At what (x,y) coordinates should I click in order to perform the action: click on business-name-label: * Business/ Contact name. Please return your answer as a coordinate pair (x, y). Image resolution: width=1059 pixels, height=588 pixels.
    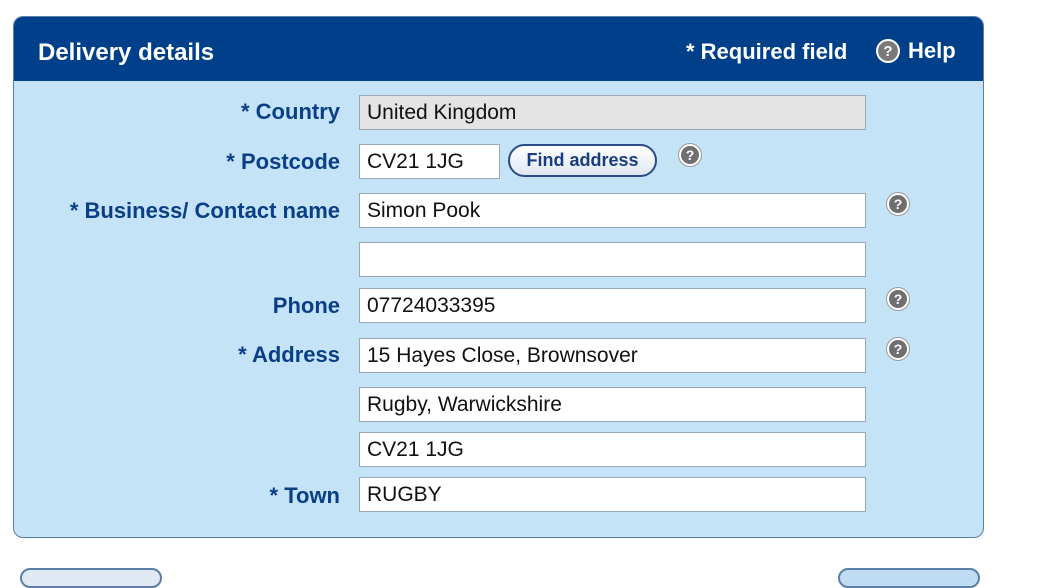
    Looking at the image, I should click on (204, 210).